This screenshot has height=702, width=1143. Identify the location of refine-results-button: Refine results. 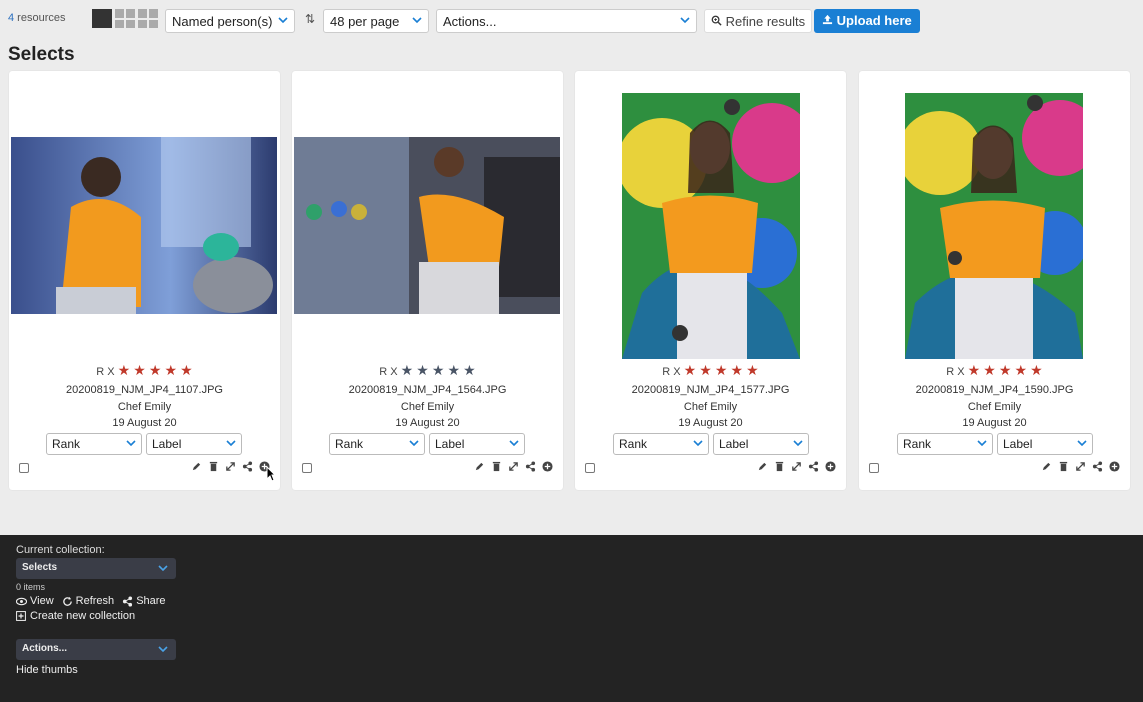
(758, 21).